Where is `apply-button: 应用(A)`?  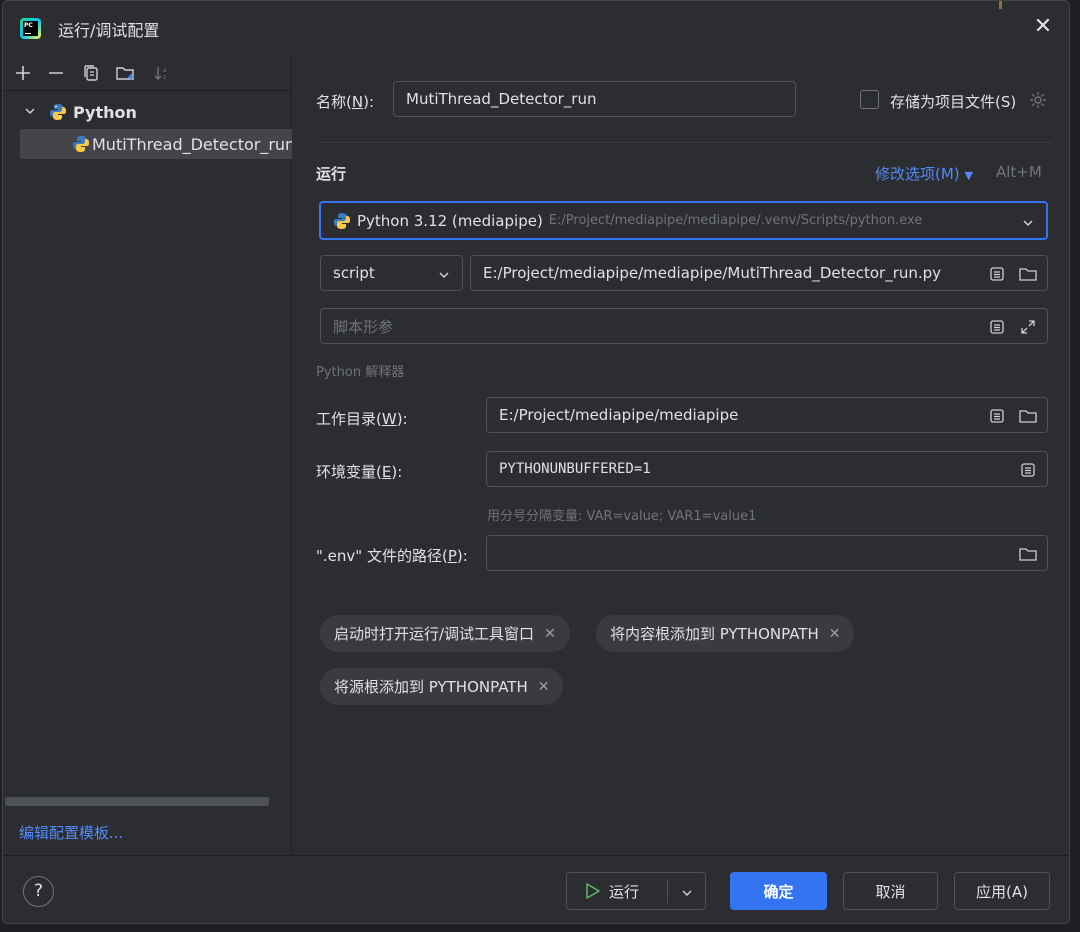
apply-button: 应用(A) is located at coordinates (1002, 891).